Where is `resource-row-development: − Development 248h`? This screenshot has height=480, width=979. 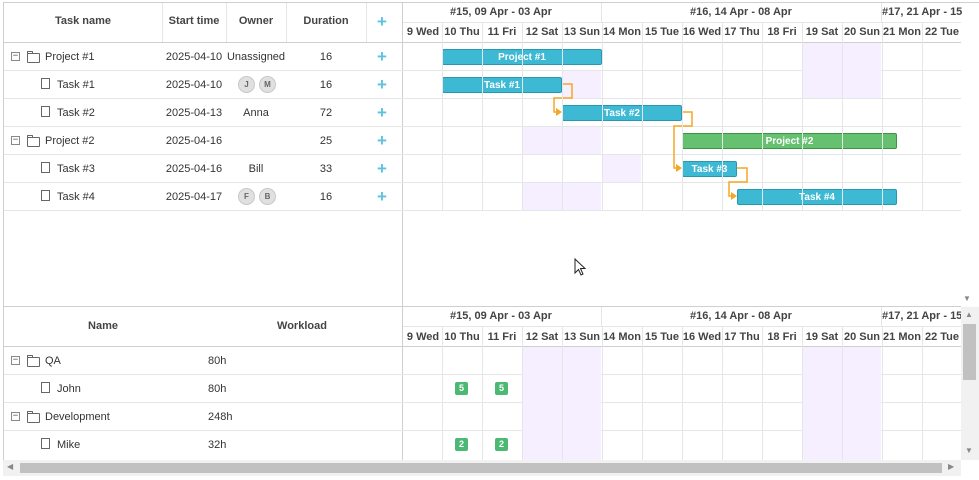
resource-row-development: − Development 248h is located at coordinates (203, 417).